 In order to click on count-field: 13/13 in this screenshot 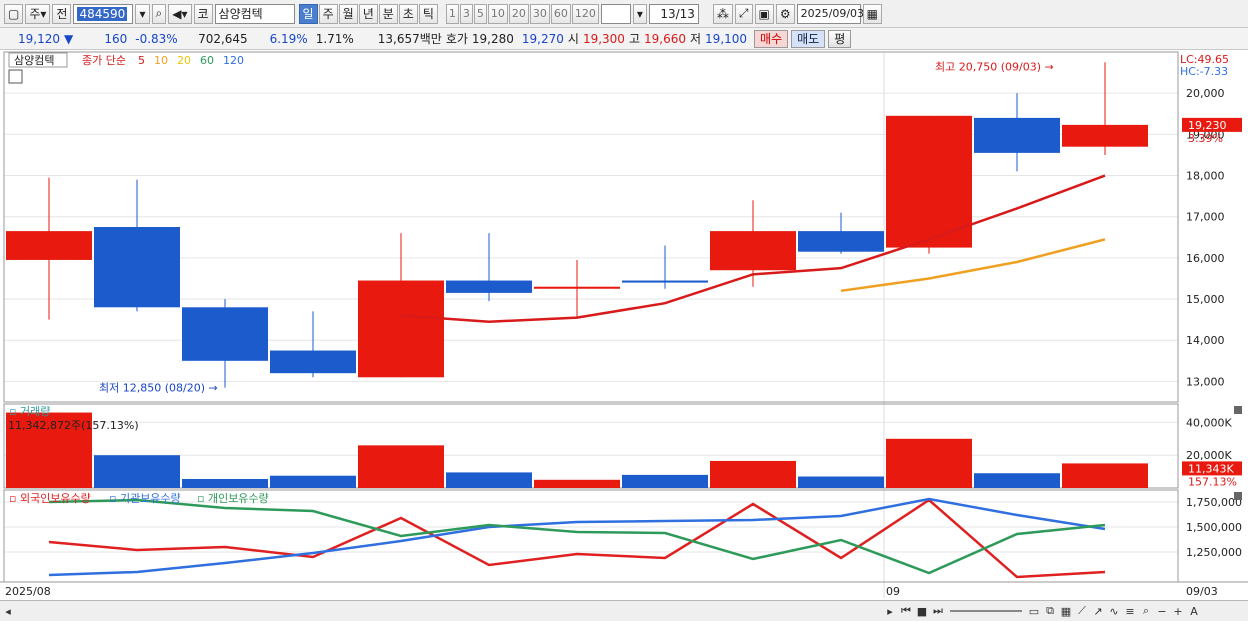, I will do `click(673, 13)`.